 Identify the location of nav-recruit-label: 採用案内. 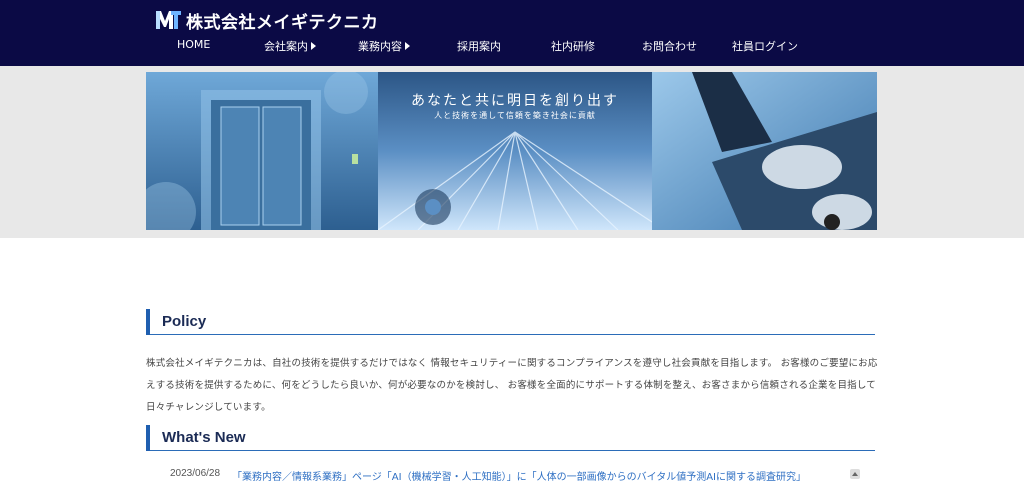
(479, 46).